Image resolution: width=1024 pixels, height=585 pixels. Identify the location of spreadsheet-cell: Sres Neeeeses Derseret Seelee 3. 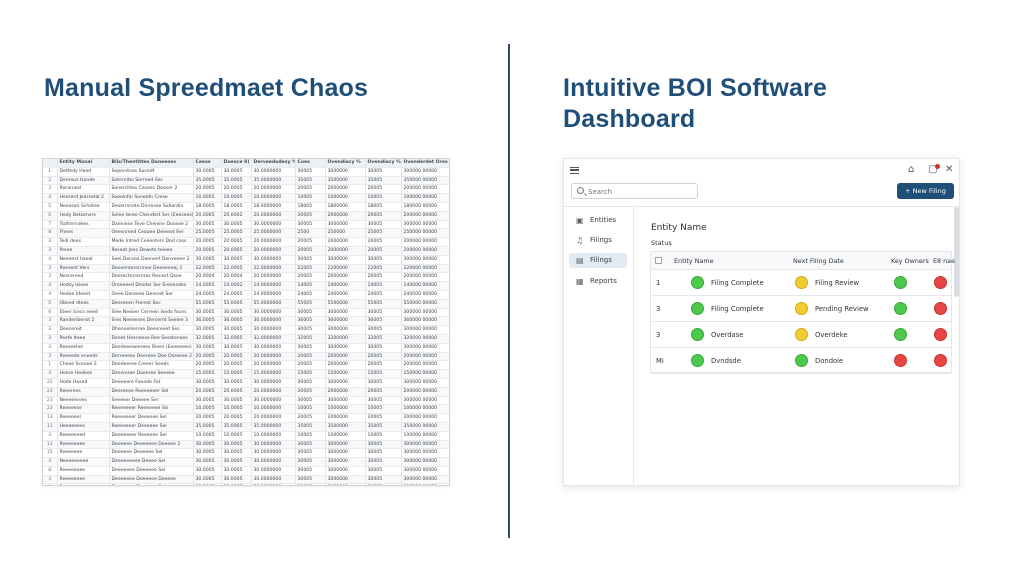
(151, 321).